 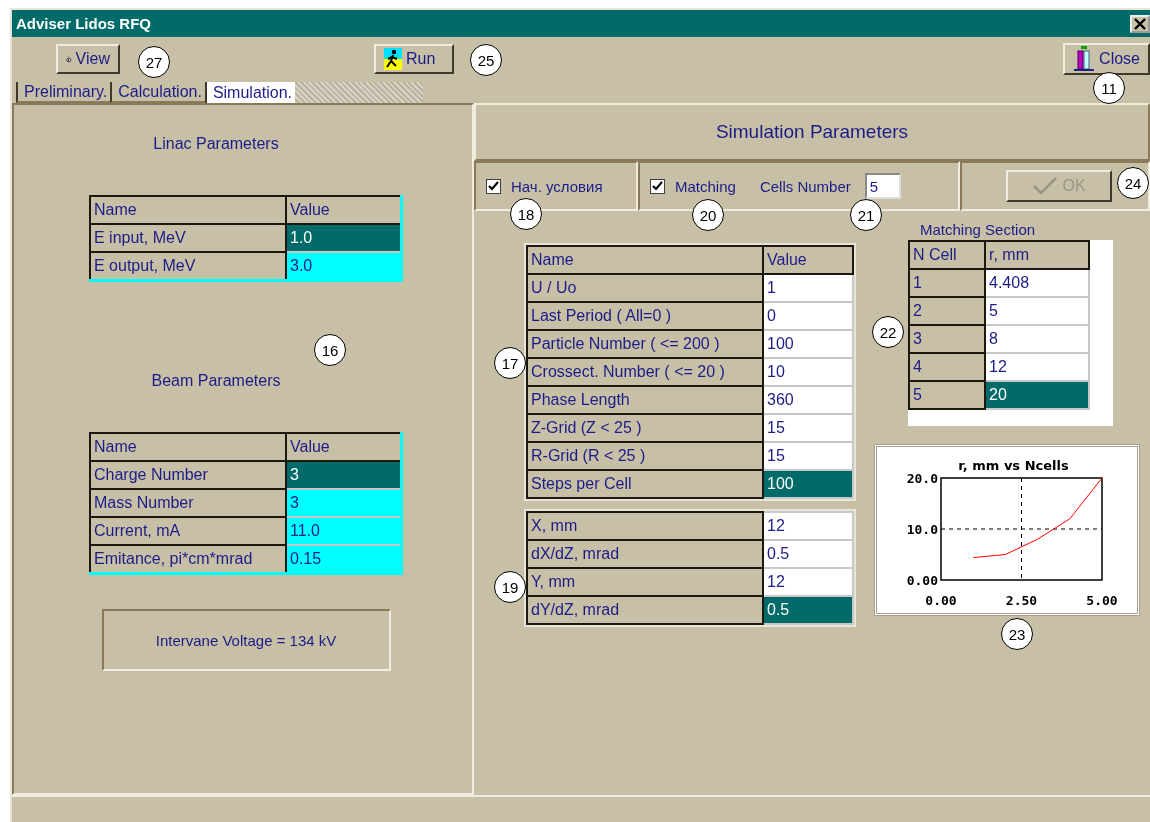 What do you see at coordinates (154, 62) in the screenshot?
I see `callout-number: 27` at bounding box center [154, 62].